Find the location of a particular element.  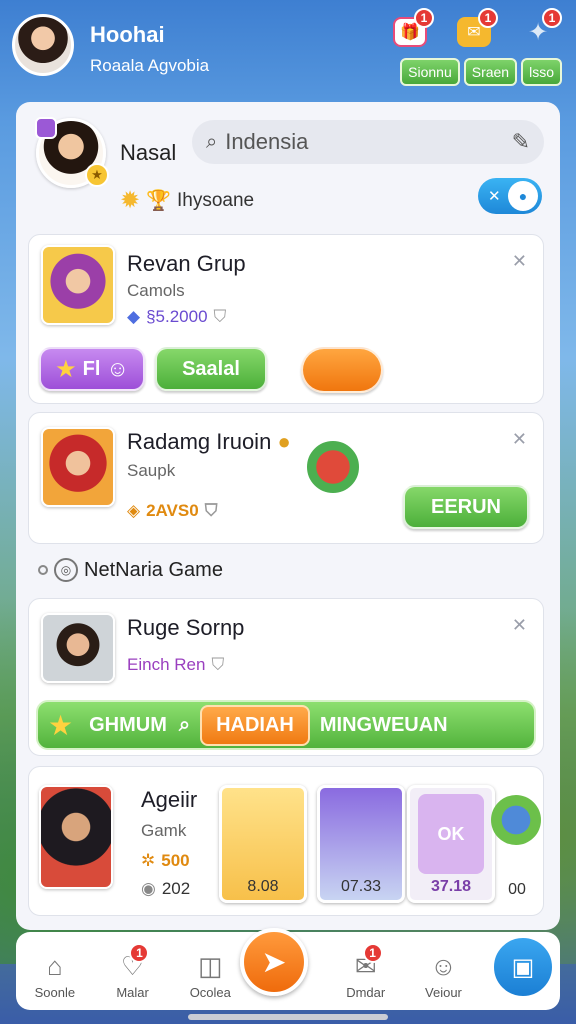

mini-card-2: 07.33 is located at coordinates (361, 844).